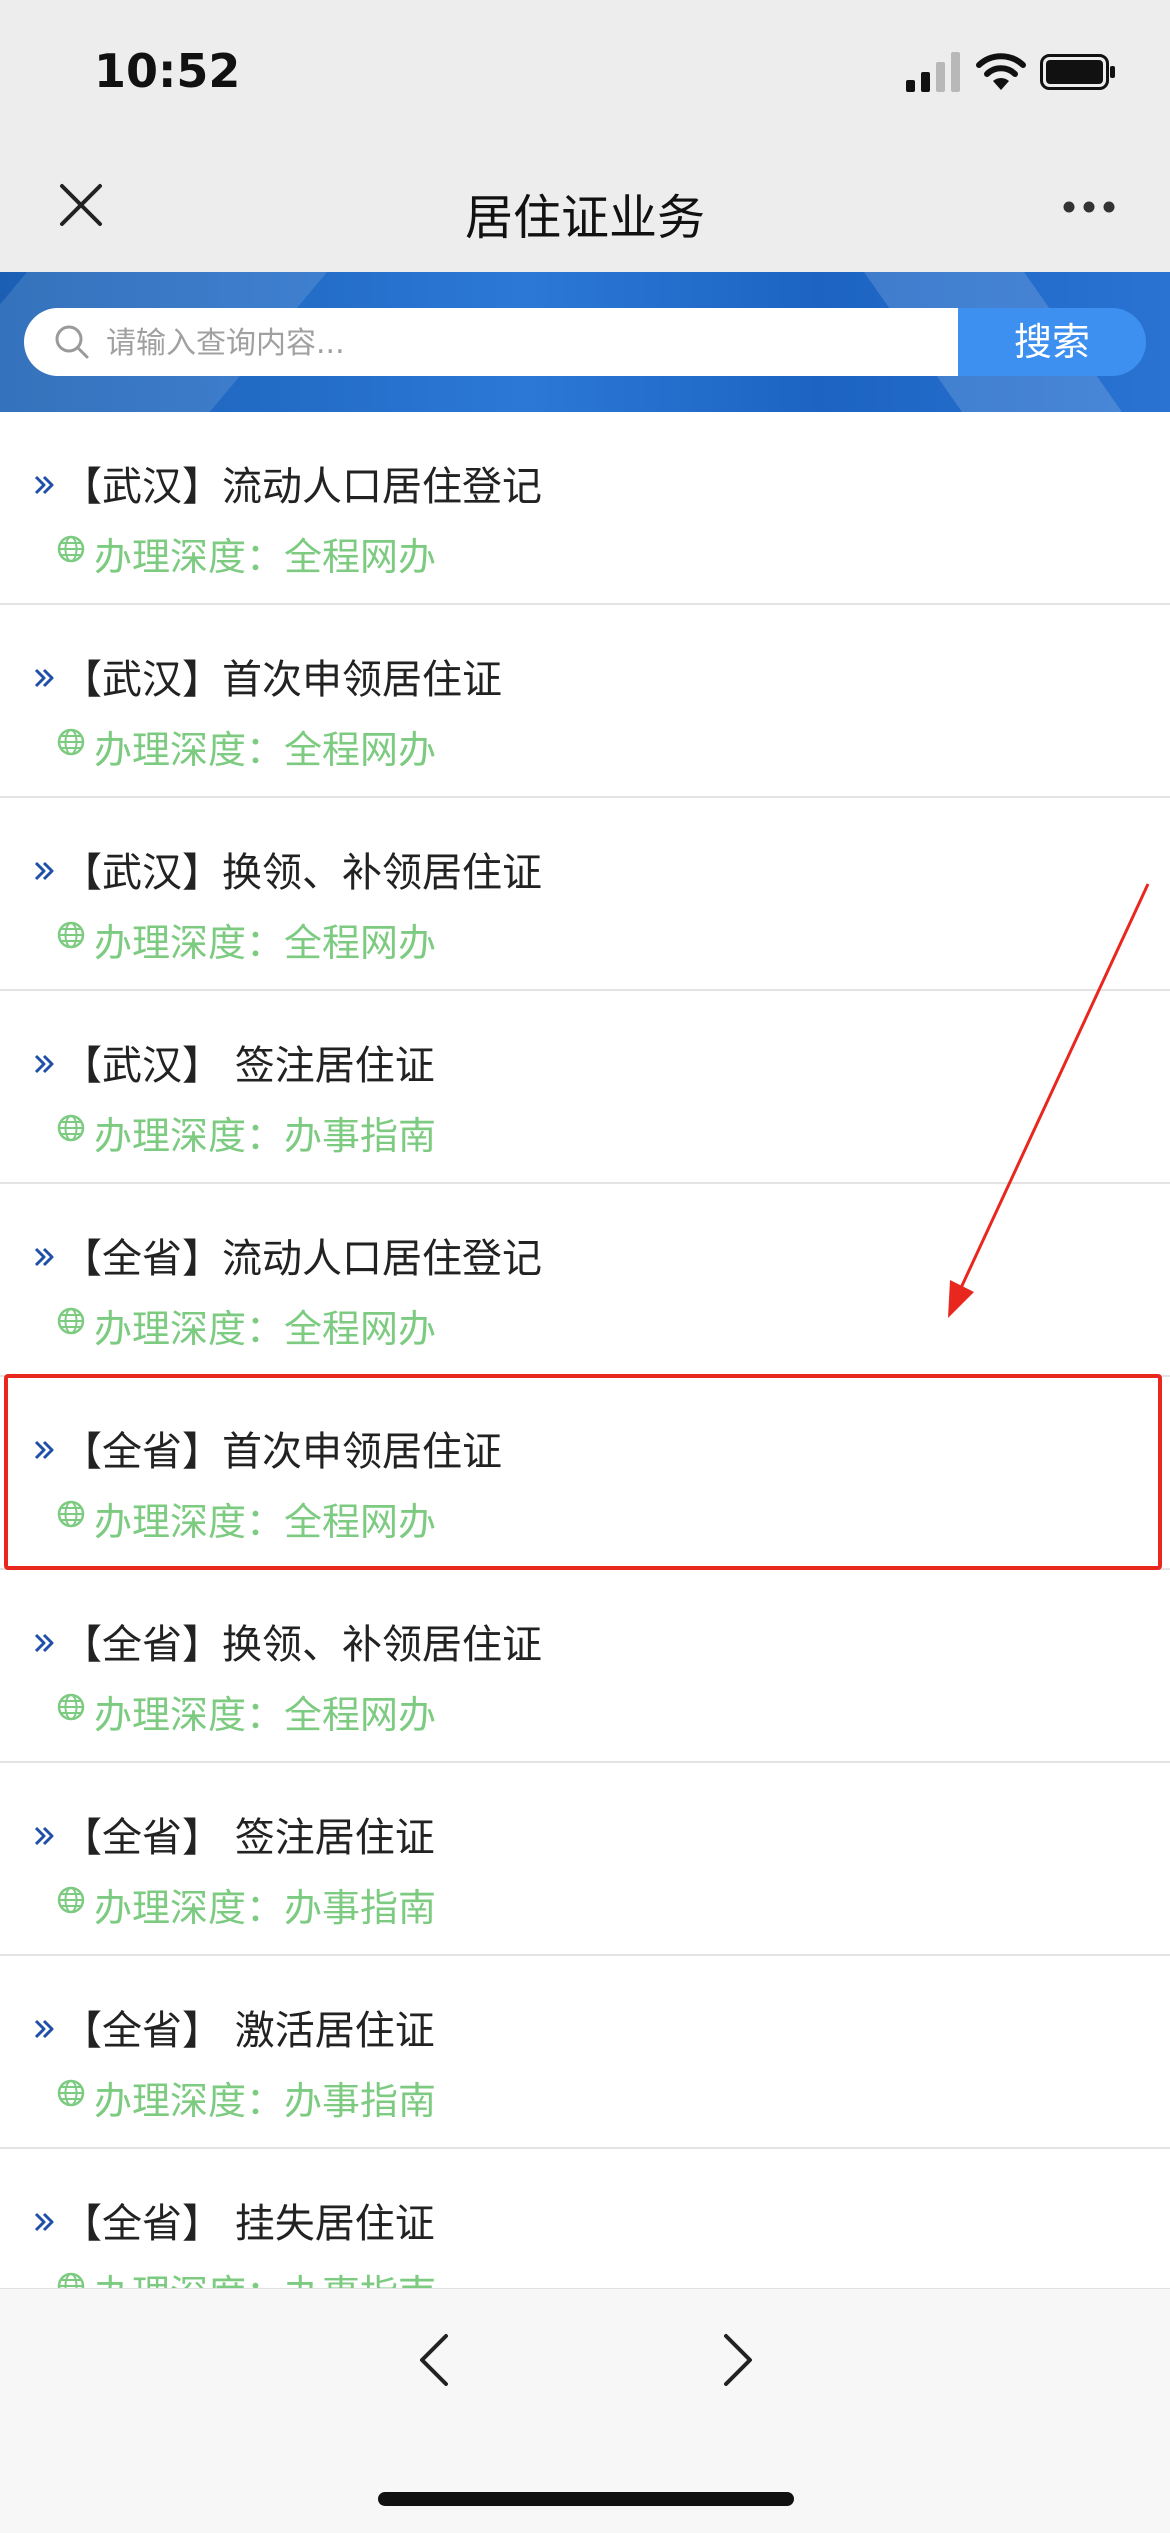  I want to click on page-title: 居住证业务, so click(584, 218).